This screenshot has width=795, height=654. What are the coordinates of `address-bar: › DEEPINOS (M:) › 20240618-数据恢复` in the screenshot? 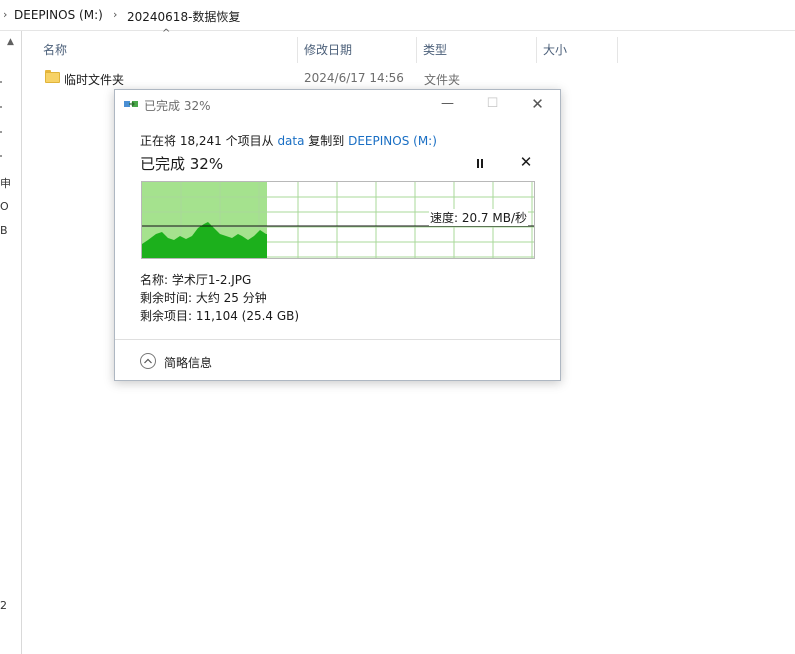 It's located at (397, 15).